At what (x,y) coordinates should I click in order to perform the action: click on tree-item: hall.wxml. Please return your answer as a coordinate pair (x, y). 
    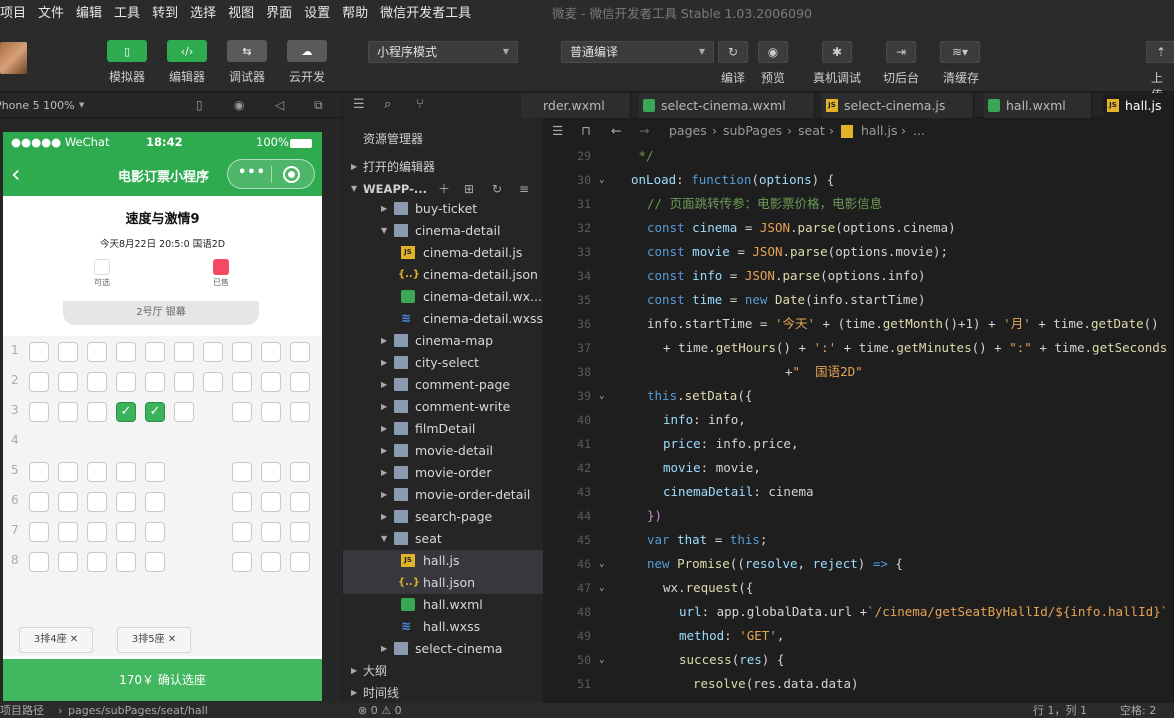
    Looking at the image, I should click on (443, 605).